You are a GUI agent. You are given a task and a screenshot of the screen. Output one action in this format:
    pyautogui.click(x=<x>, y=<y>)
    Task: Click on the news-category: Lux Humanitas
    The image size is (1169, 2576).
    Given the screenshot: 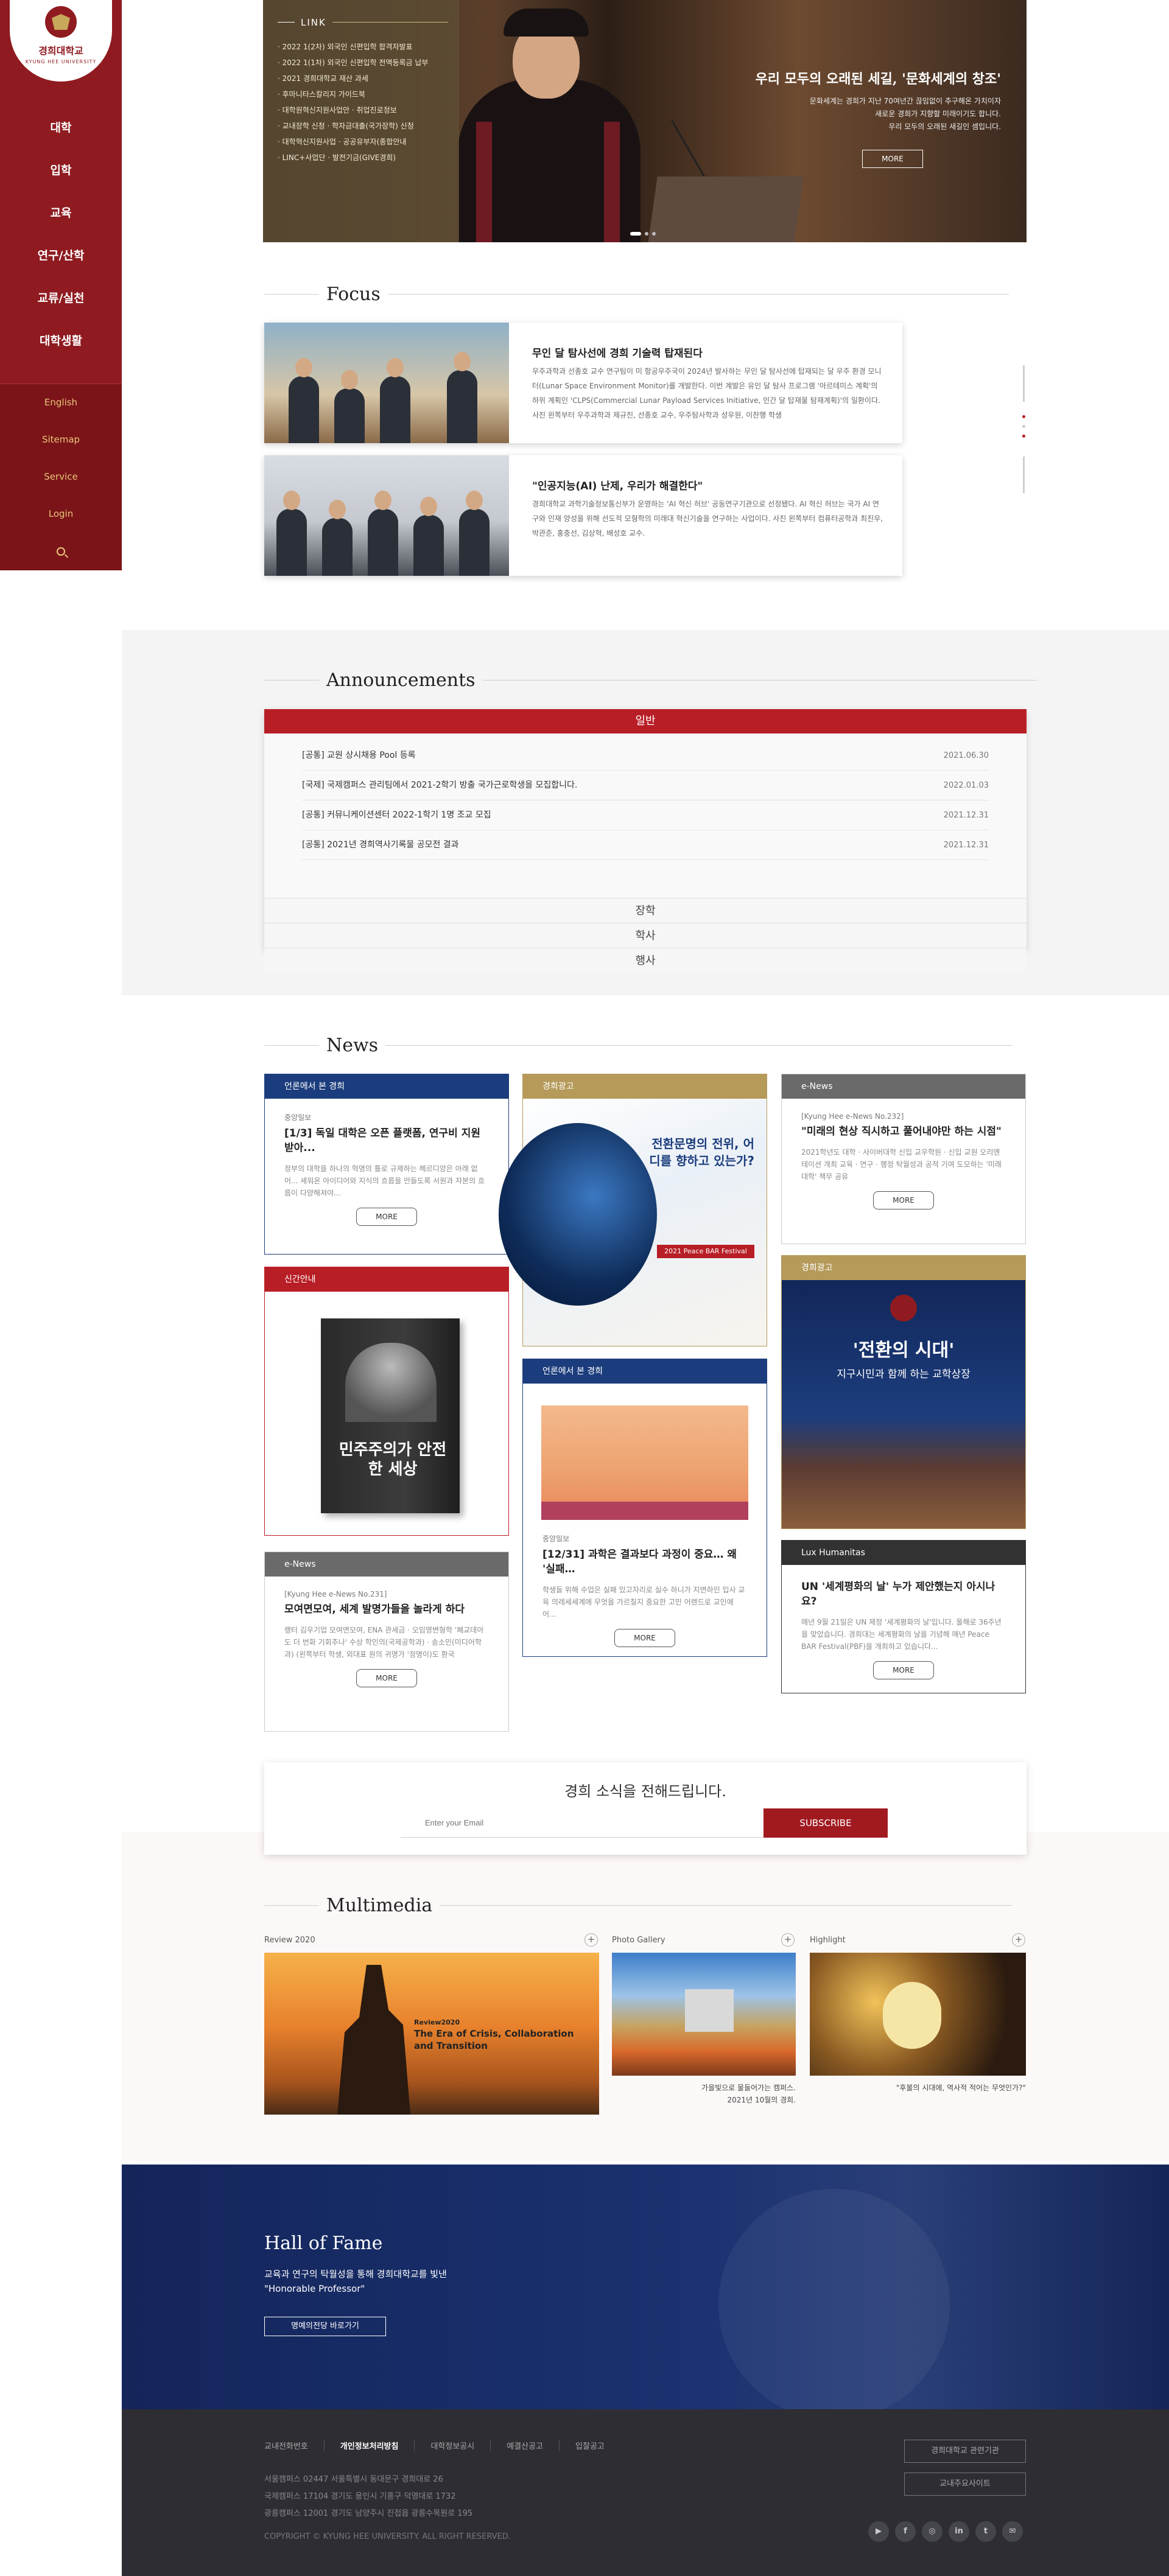 What is the action you would take?
    pyautogui.click(x=904, y=1553)
    